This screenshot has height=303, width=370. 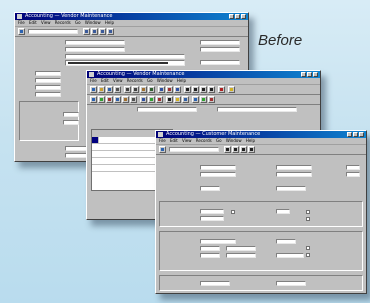 What do you see at coordinates (220, 42) in the screenshot?
I see `vendor-class-field` at bounding box center [220, 42].